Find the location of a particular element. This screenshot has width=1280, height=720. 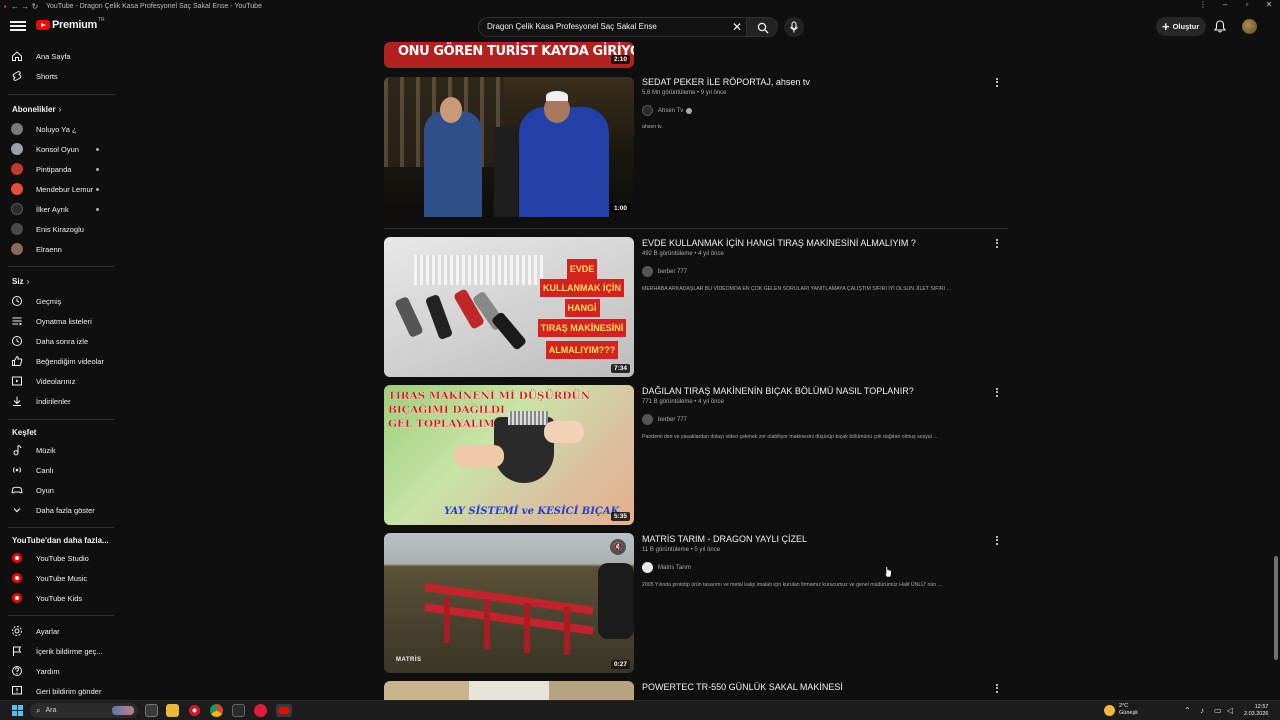

create-button: + Oluştur is located at coordinates (1181, 26).